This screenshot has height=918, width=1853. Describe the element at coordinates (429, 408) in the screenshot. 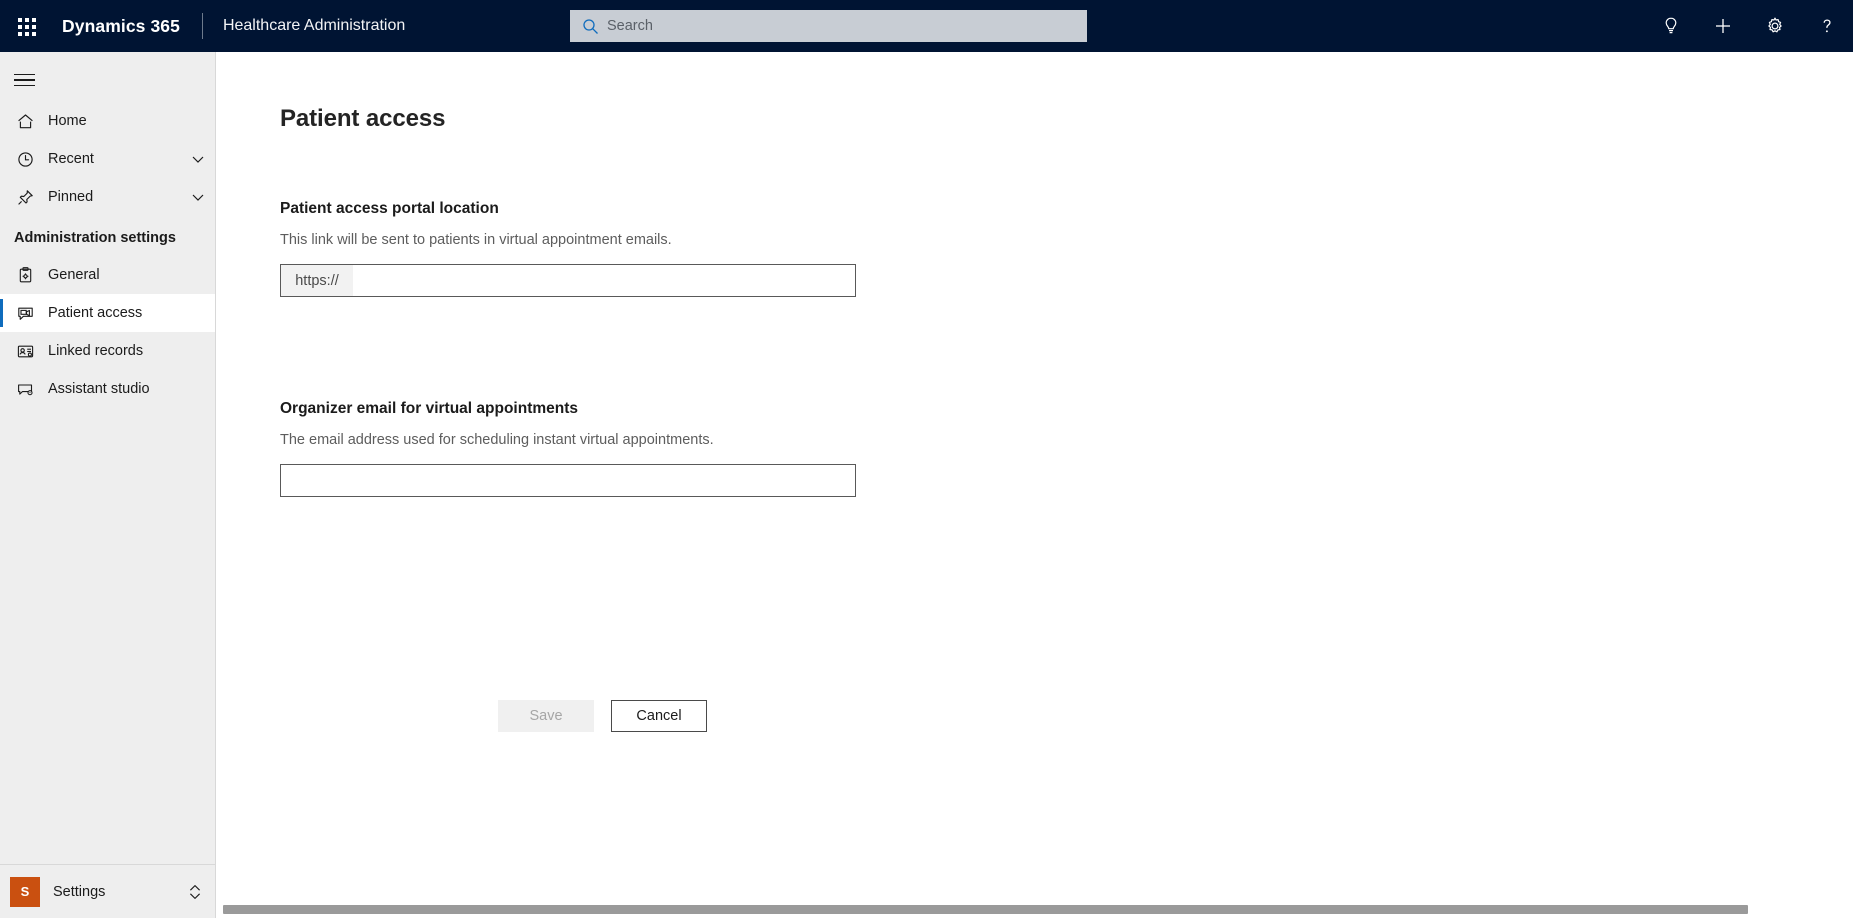

I see `section-heading: Organizer email for virtual appointments` at that location.